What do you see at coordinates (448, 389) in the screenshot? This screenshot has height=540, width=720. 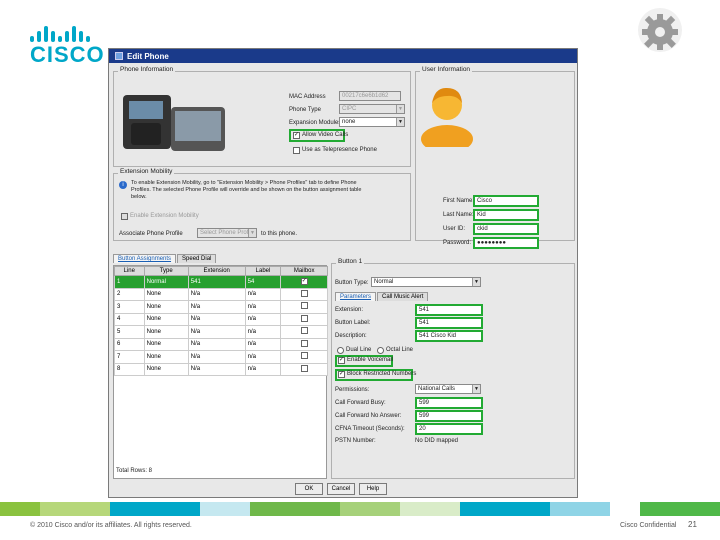 I see `permissions-select: National Calls ▼` at bounding box center [448, 389].